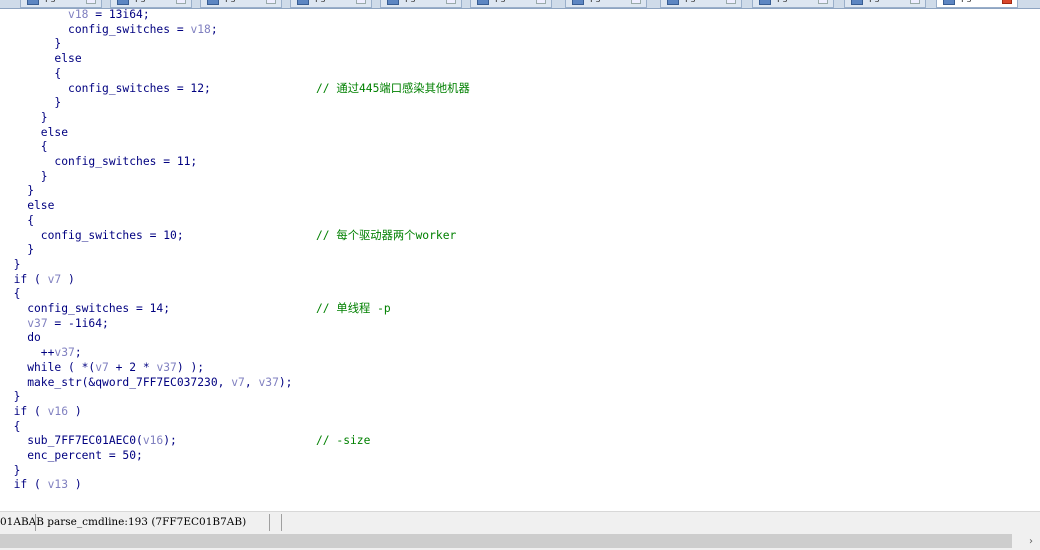 The image size is (1040, 550). What do you see at coordinates (393, 88) in the screenshot?
I see `code-comment: // 通过445端口感染其他机器` at bounding box center [393, 88].